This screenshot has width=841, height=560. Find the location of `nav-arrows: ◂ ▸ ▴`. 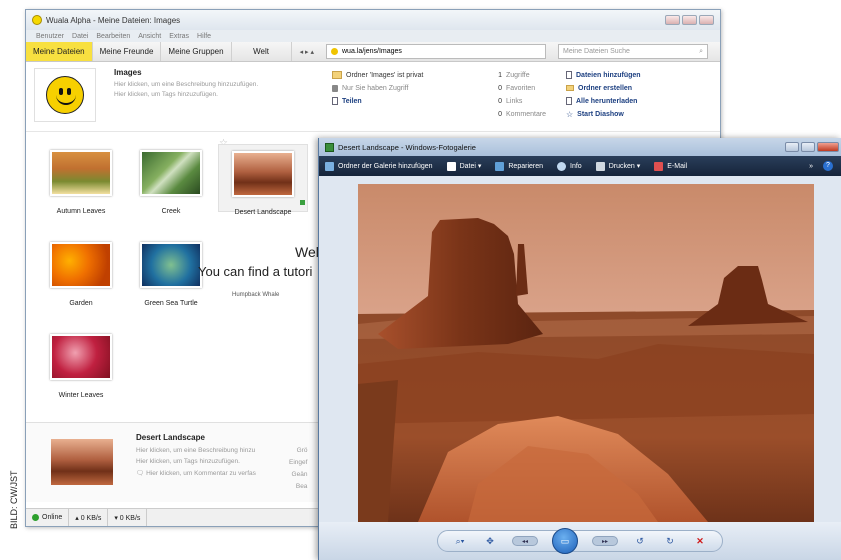

nav-arrows: ◂ ▸ ▴ is located at coordinates (307, 51).